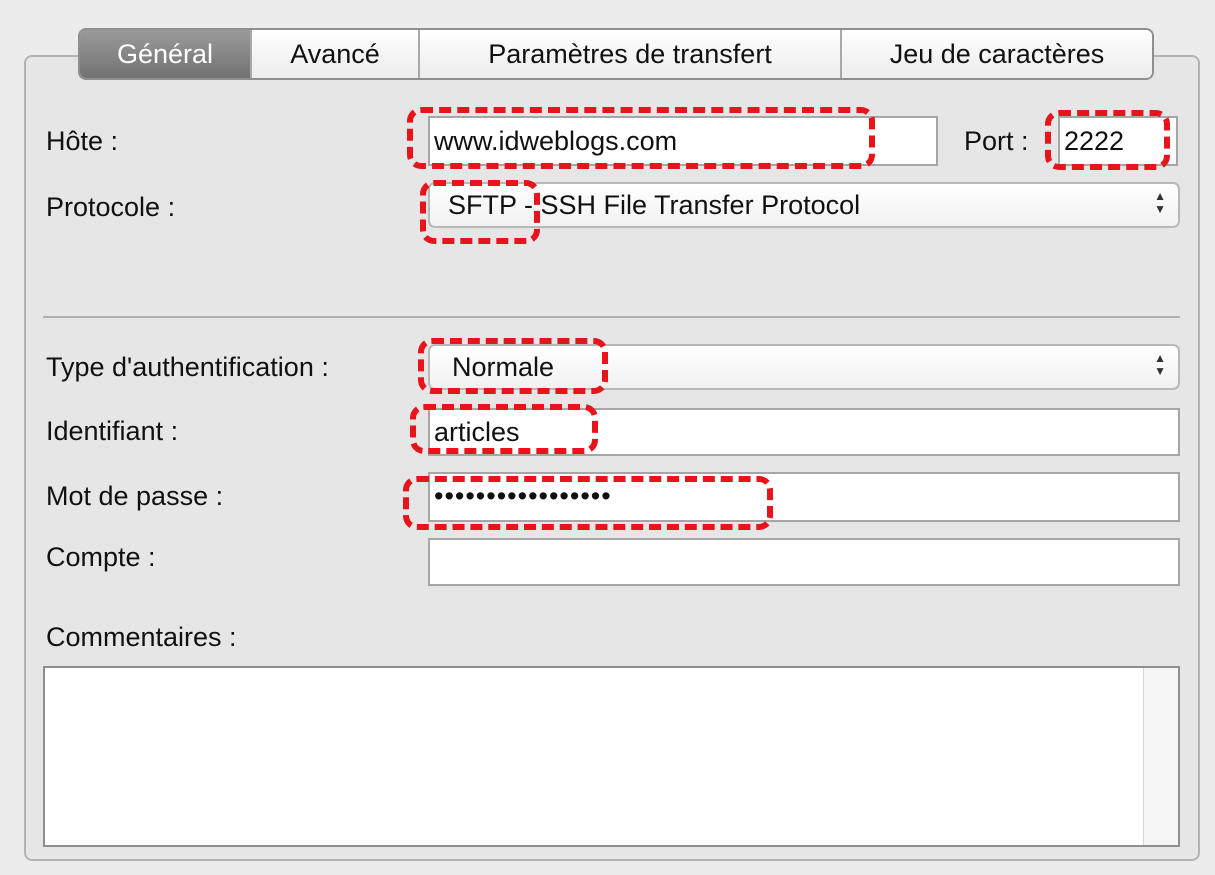 This screenshot has width=1215, height=875. What do you see at coordinates (683, 141) in the screenshot?
I see `host-input: www.idweblogs.com` at bounding box center [683, 141].